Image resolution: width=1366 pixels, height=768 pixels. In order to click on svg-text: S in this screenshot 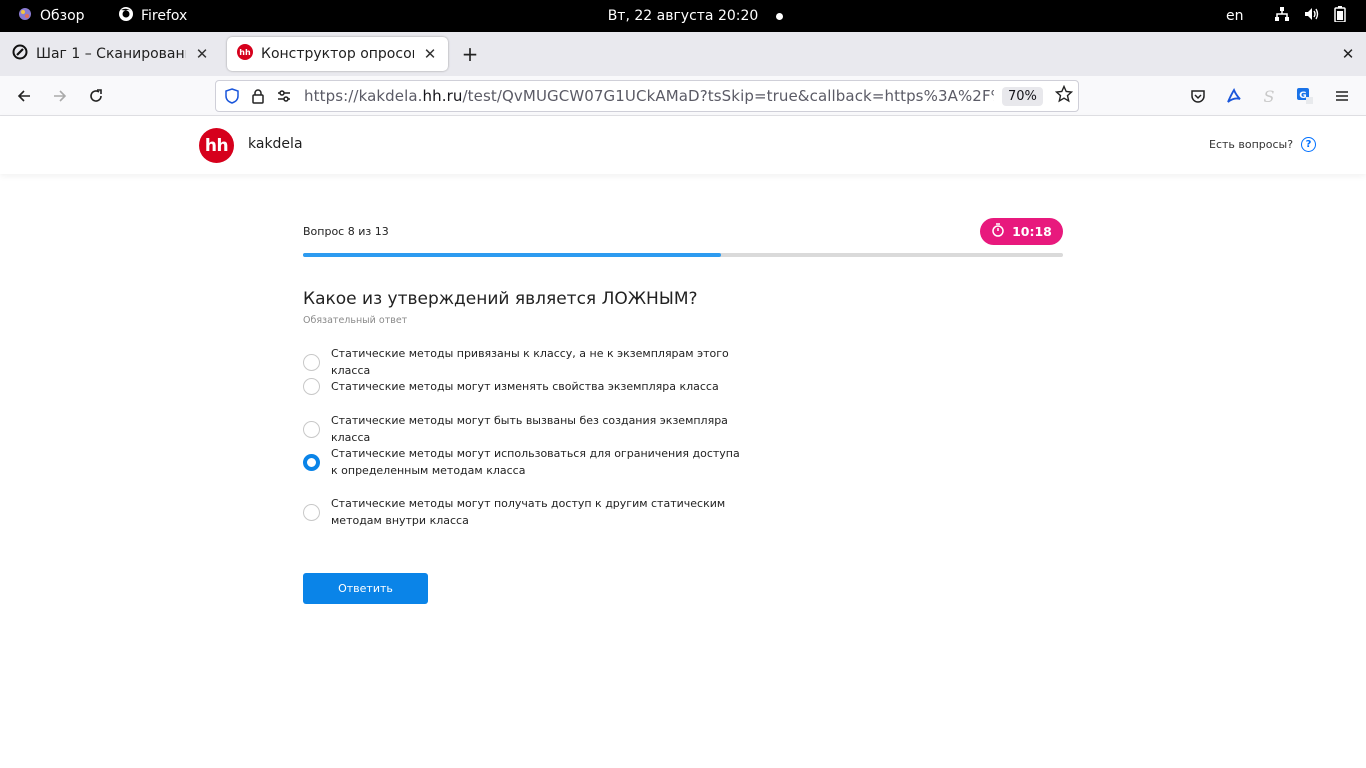, I will do `click(1269, 96)`.